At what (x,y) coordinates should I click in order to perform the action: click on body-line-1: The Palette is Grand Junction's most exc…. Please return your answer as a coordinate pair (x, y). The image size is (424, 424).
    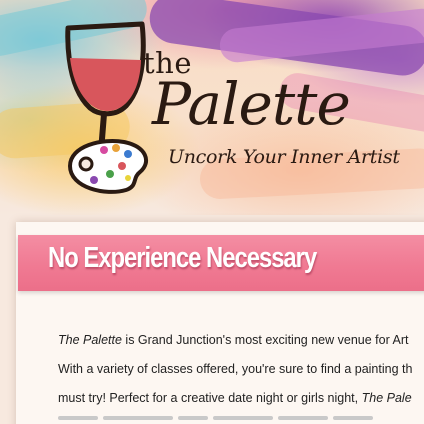
    Looking at the image, I should click on (241, 340).